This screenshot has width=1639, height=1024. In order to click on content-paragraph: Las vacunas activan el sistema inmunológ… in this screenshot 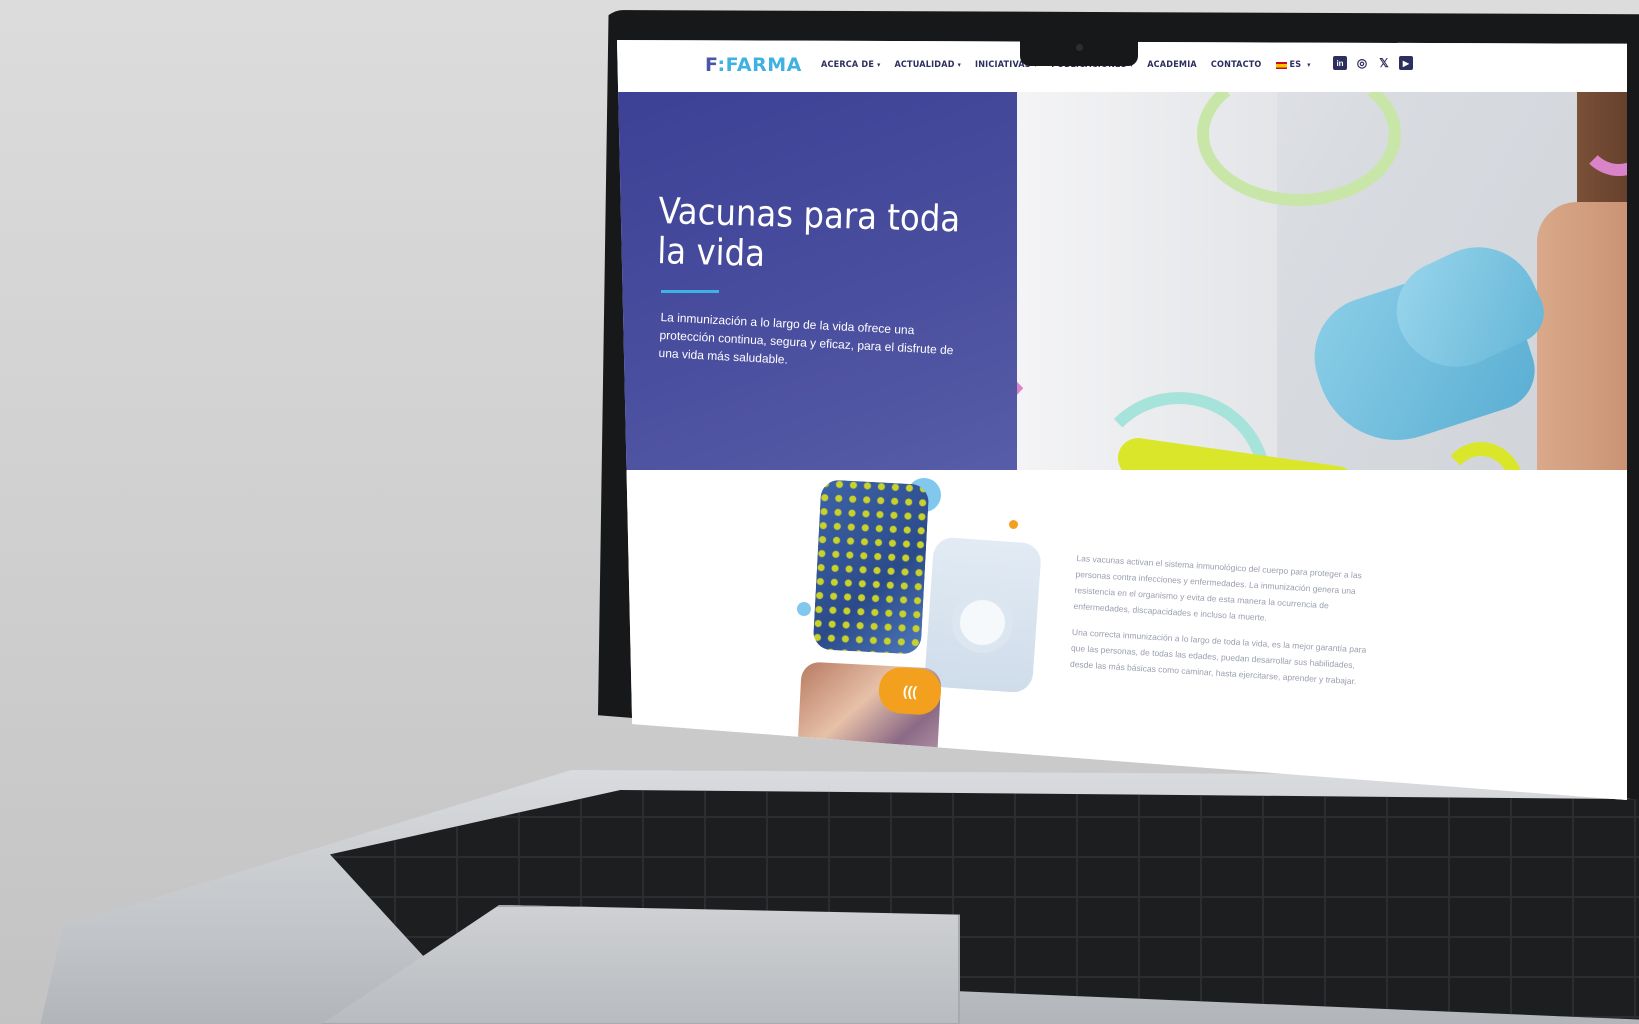, I will do `click(1218, 587)`.